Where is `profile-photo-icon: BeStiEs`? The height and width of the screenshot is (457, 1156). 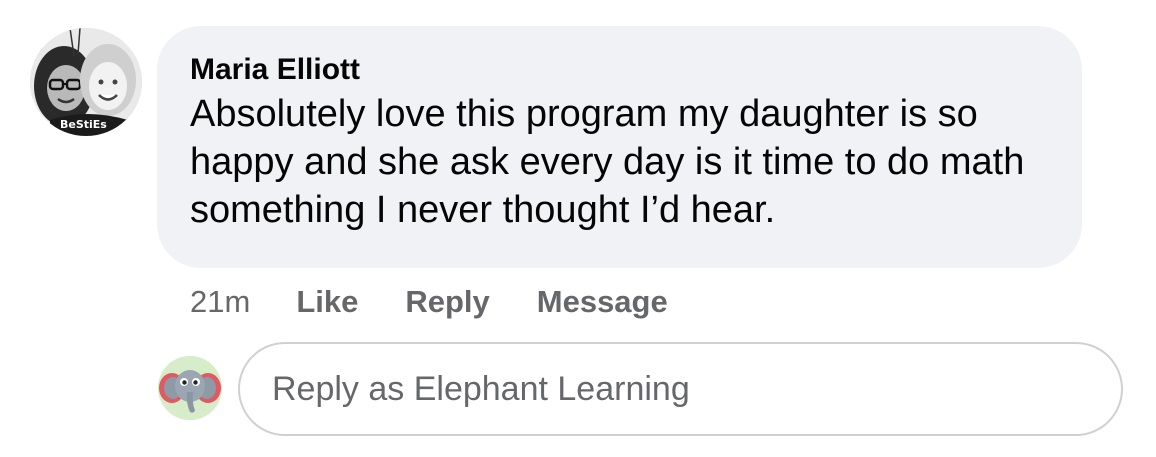 profile-photo-icon: BeStiEs is located at coordinates (86, 82).